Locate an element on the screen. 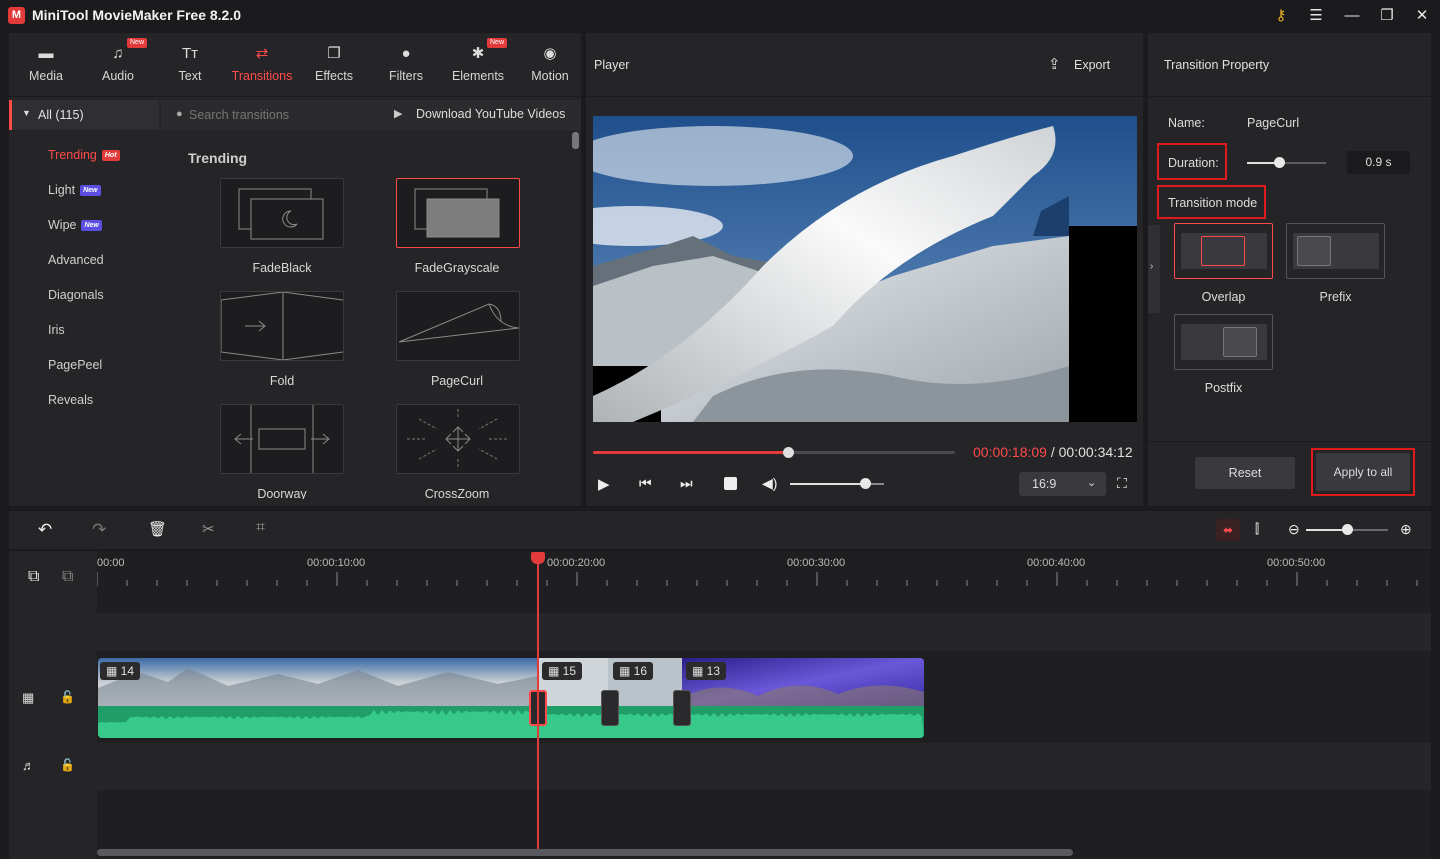  crop-icon: ⌗ is located at coordinates (260, 528).